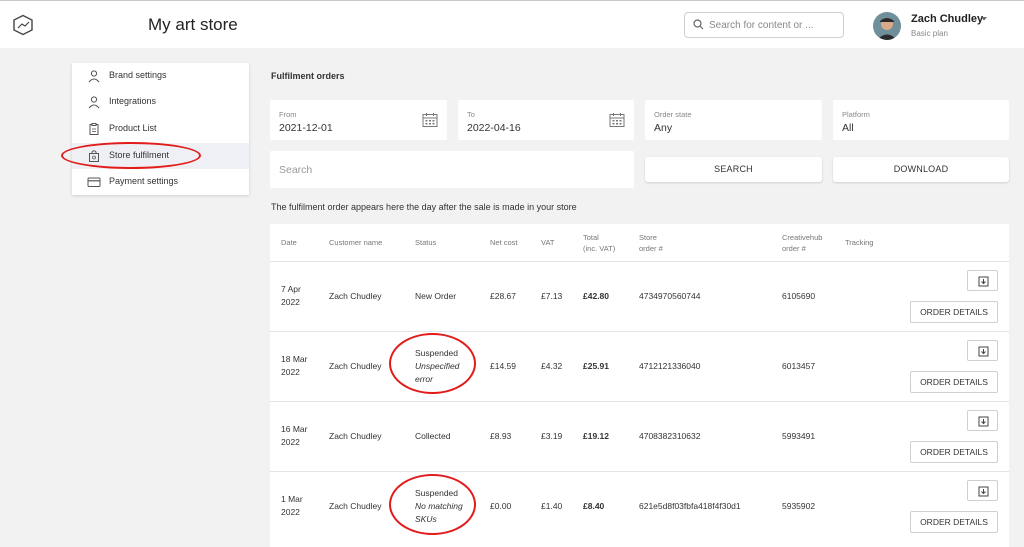 This screenshot has height=547, width=1024. What do you see at coordinates (984, 19) in the screenshot?
I see `caret-down-icon` at bounding box center [984, 19].